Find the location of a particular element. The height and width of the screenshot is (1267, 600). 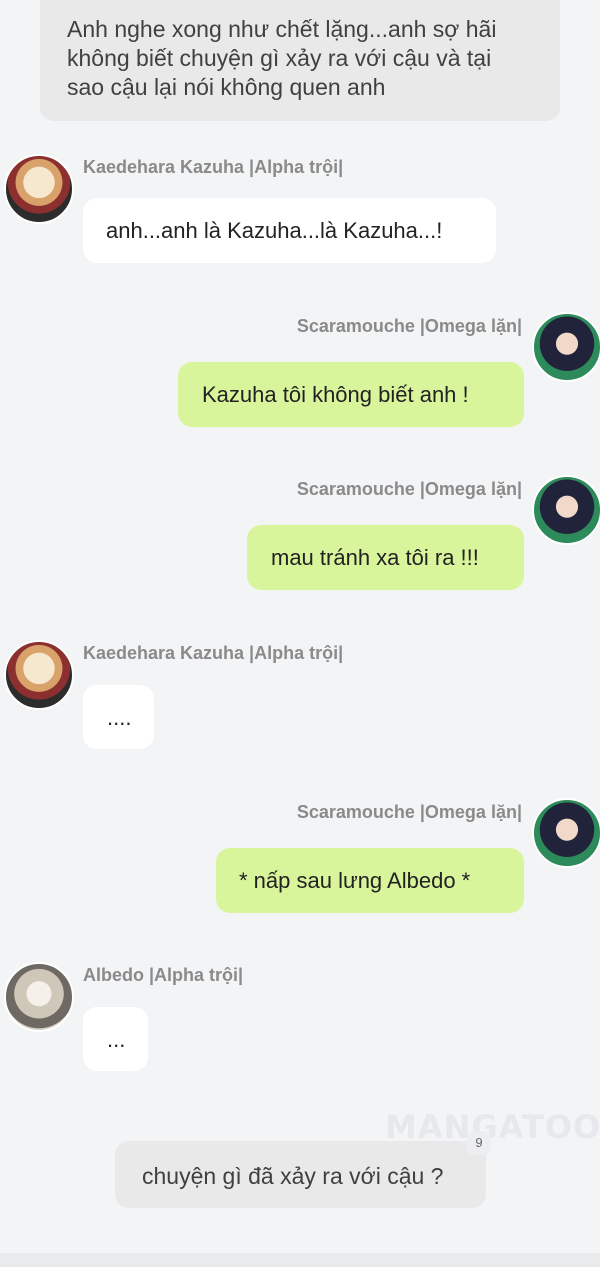

albedo-avatar is located at coordinates (39, 997).